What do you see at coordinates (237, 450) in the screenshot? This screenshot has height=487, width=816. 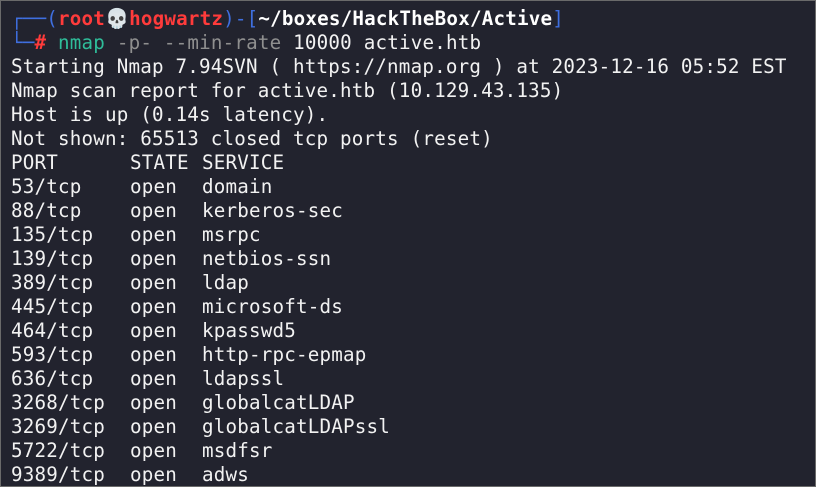 I see `service-cell: msdfsr` at bounding box center [237, 450].